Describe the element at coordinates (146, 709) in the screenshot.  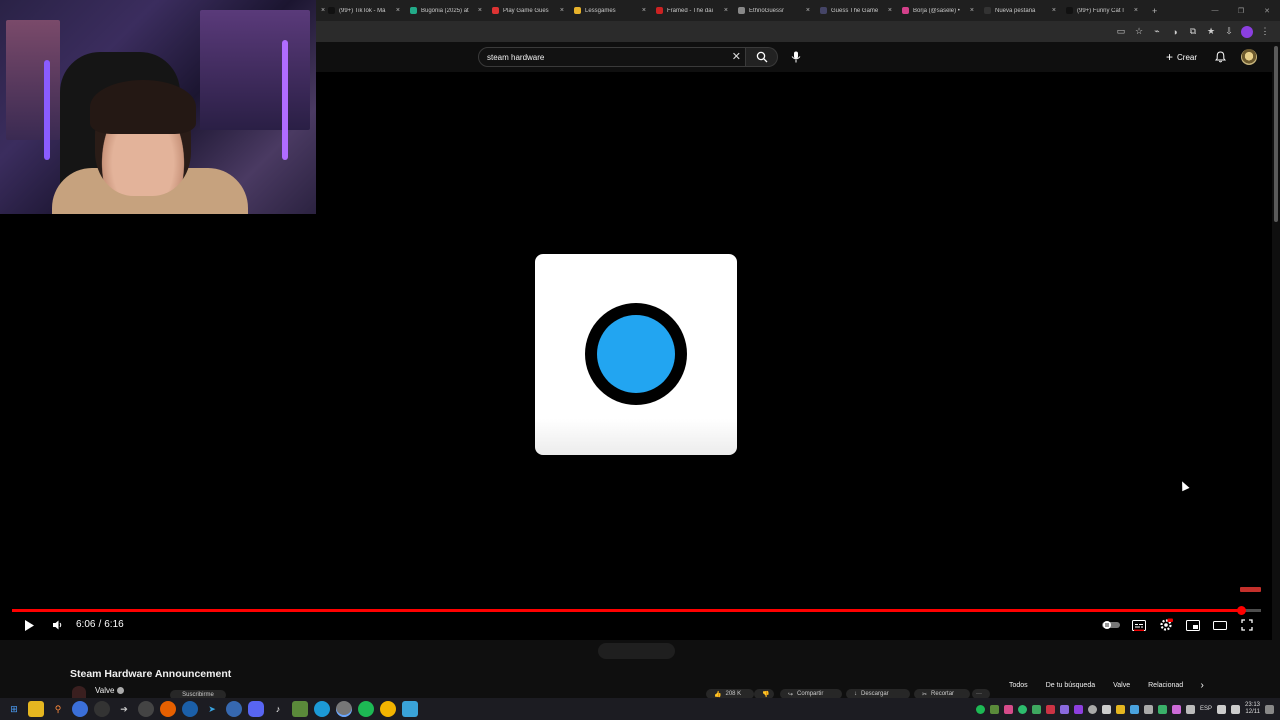
I see `obs-icon` at that location.